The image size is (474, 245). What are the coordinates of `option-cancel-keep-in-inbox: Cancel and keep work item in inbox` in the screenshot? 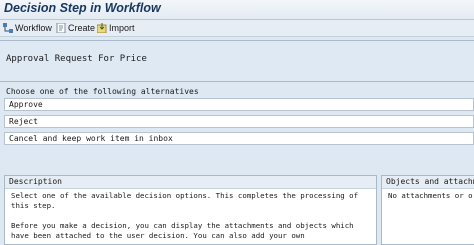 It's located at (239, 138).